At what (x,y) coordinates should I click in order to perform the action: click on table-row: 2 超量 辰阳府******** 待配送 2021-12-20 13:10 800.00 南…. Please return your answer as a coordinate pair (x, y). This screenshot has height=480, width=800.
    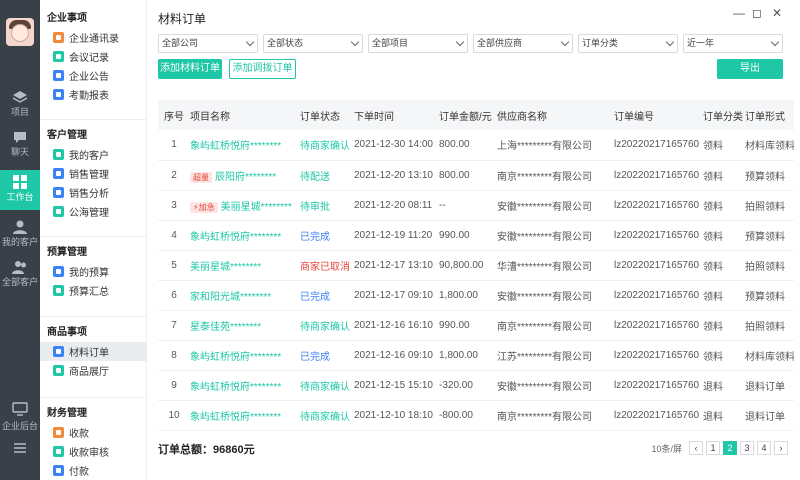
    Looking at the image, I should click on (476, 175).